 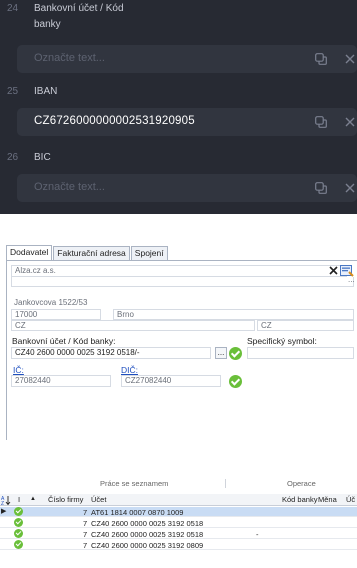 I want to click on field-header-bic: 26 BIC, so click(x=25, y=157).